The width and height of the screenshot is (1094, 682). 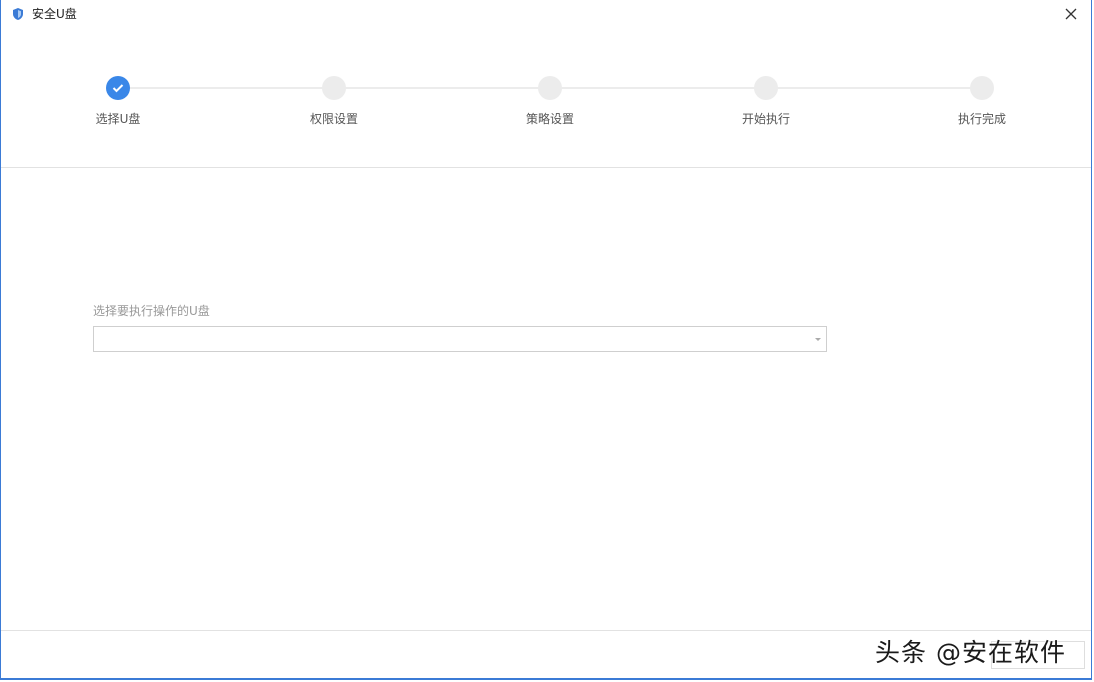 I want to click on usb-select-dropdown, so click(x=460, y=339).